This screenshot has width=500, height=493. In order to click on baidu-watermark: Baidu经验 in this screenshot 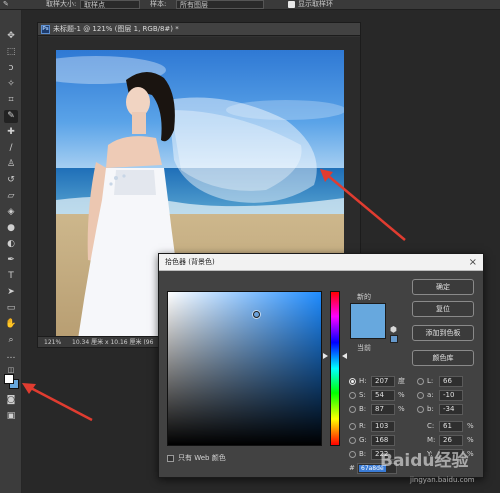, I will do `click(424, 461)`.